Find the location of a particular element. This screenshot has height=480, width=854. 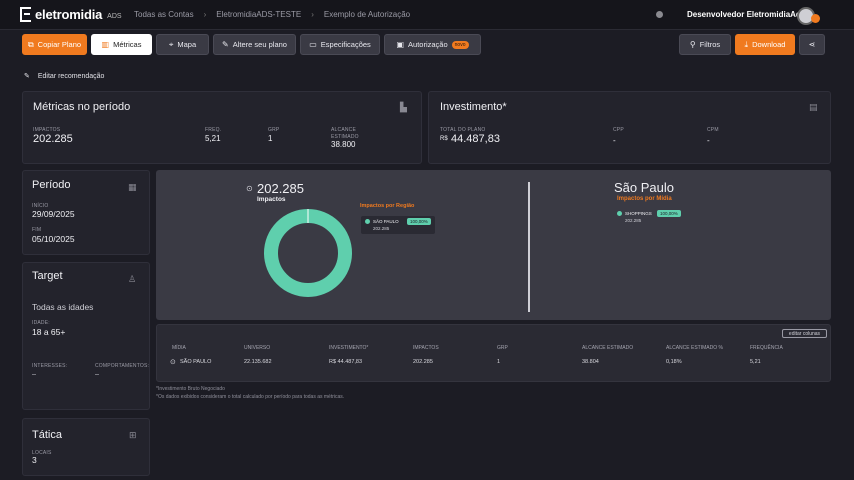

region-title: Impactos por Região is located at coordinates (387, 206).